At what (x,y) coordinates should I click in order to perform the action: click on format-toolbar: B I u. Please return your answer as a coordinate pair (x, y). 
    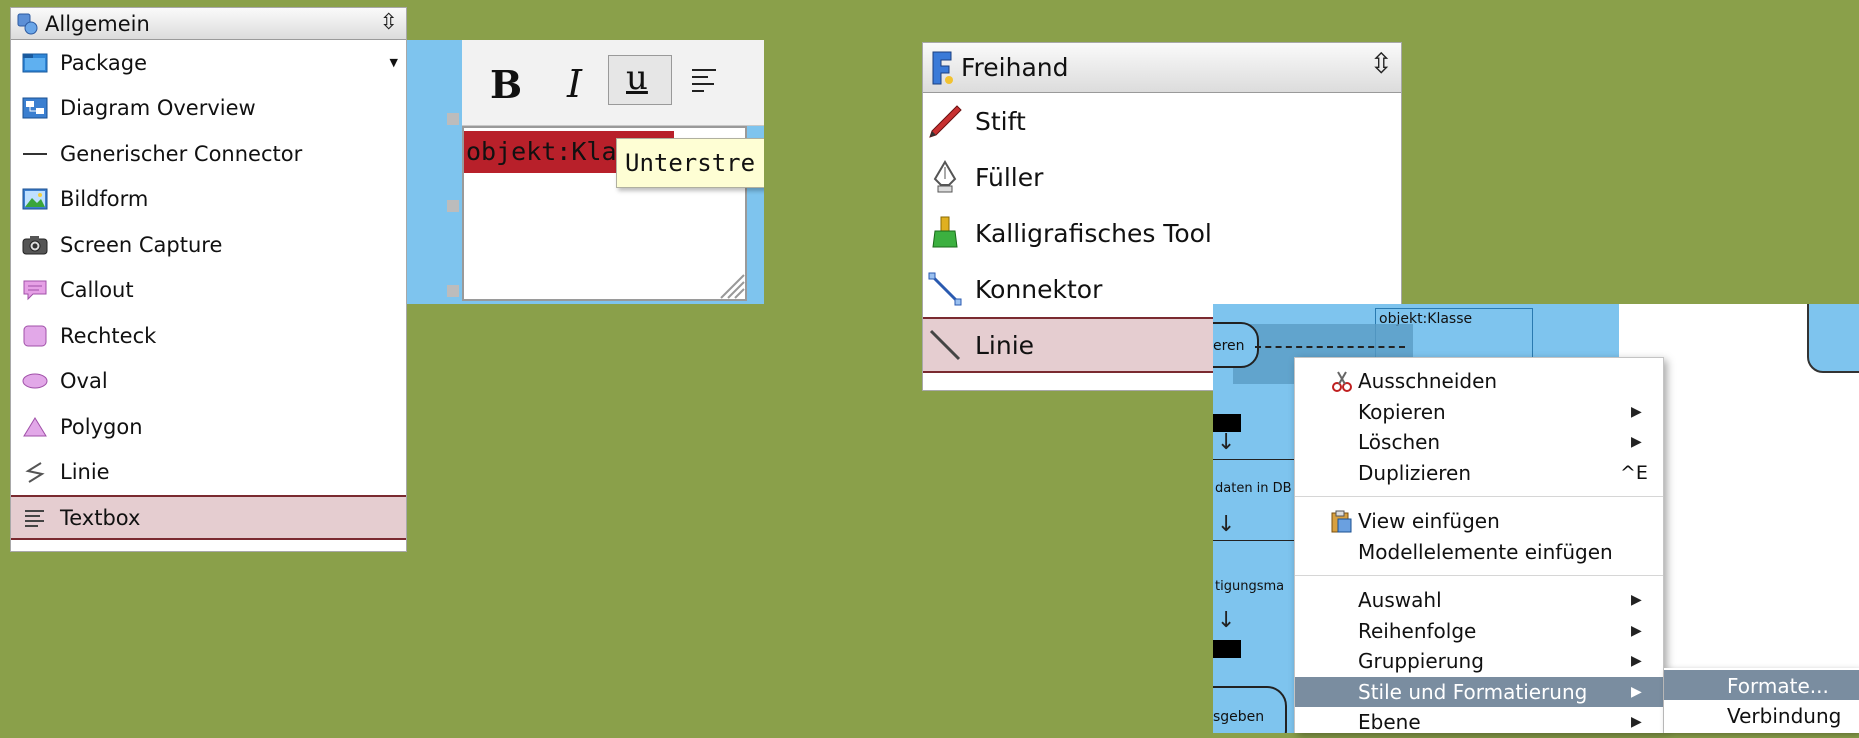
    Looking at the image, I should click on (613, 83).